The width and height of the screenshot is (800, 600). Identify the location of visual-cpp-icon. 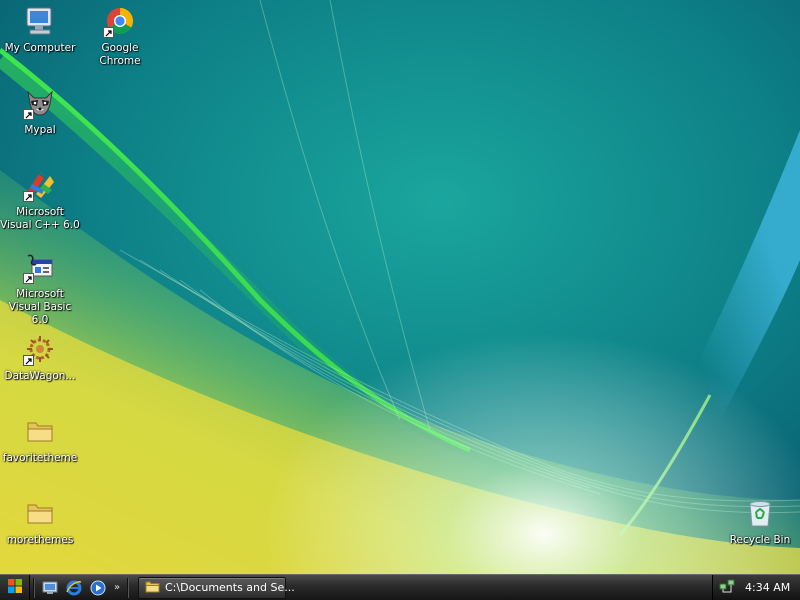
(40, 185).